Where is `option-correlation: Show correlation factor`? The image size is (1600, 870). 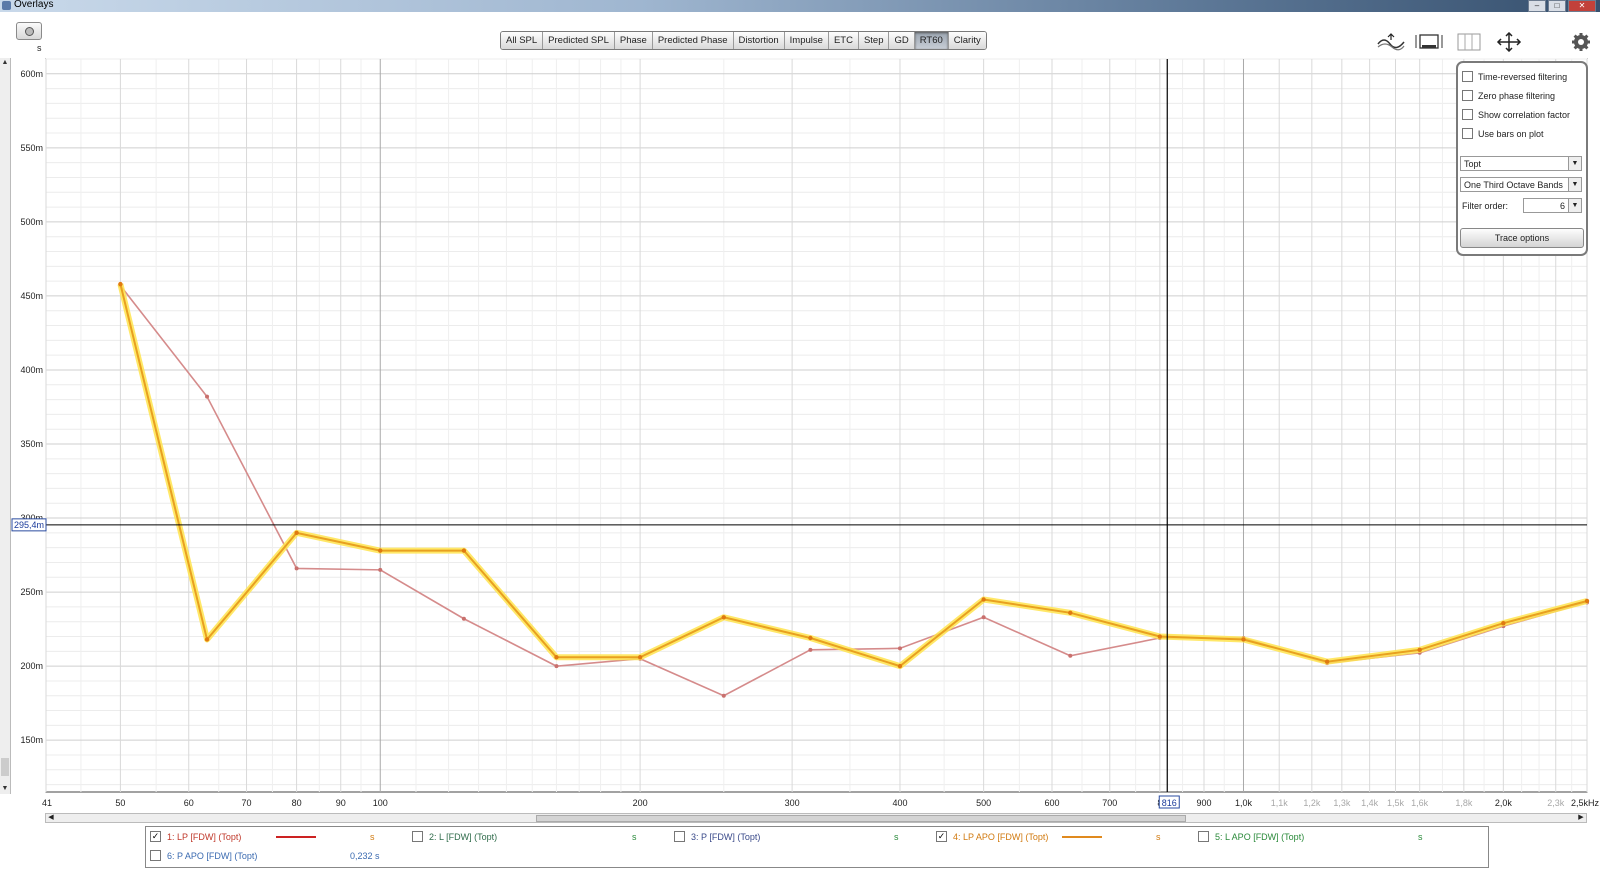 option-correlation: Show correlation factor is located at coordinates (1516, 114).